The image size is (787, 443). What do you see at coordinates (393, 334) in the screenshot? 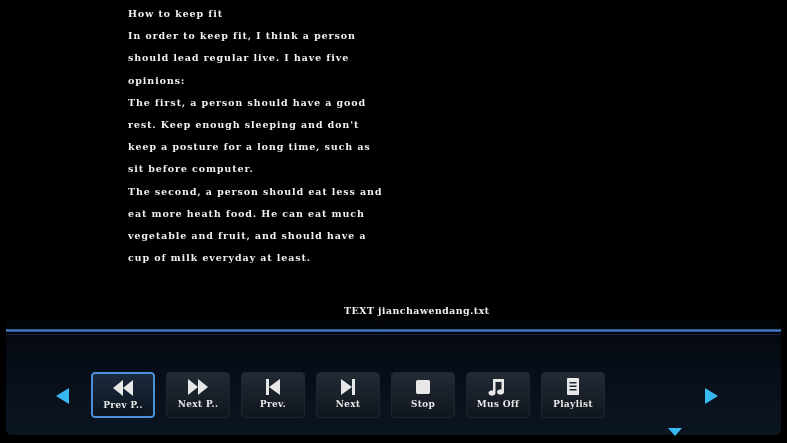
I see `divider-shadow` at bounding box center [393, 334].